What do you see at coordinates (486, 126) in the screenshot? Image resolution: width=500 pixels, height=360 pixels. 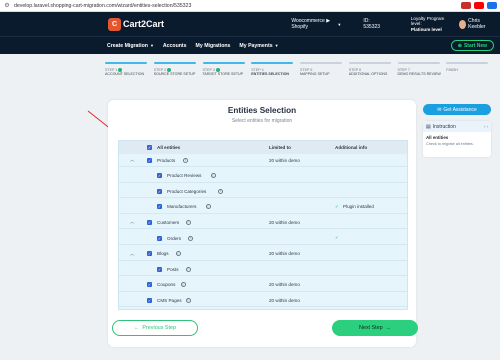 I see `instruction-nav-icon: ‹ ›` at bounding box center [486, 126].